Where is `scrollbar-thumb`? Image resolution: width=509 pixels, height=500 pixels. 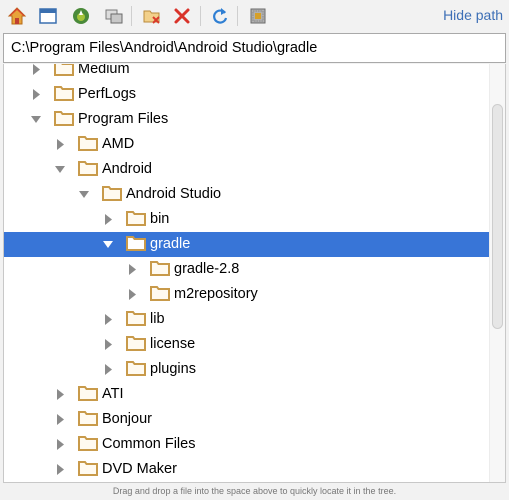
scrollbar-thumb is located at coordinates (497, 216).